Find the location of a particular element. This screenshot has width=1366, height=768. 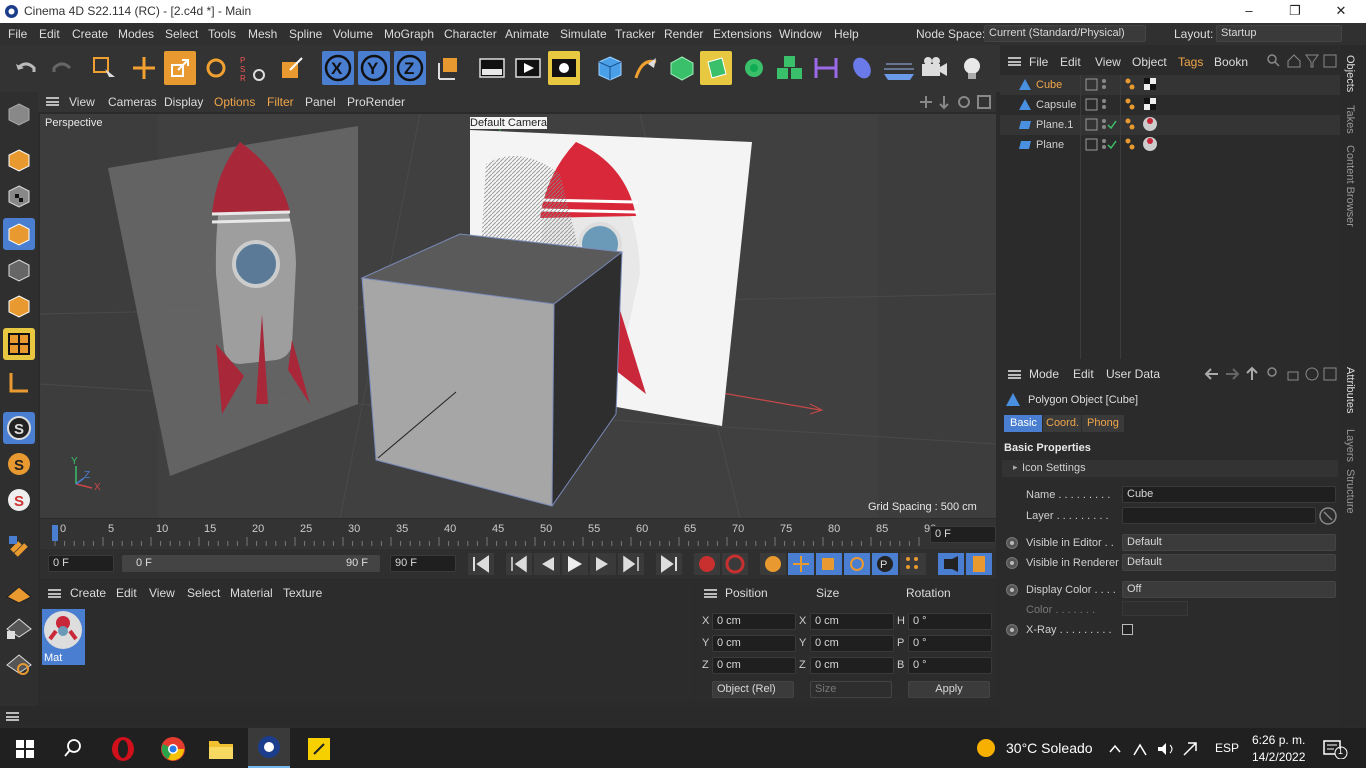

edges-mode-icon is located at coordinates (19, 270).